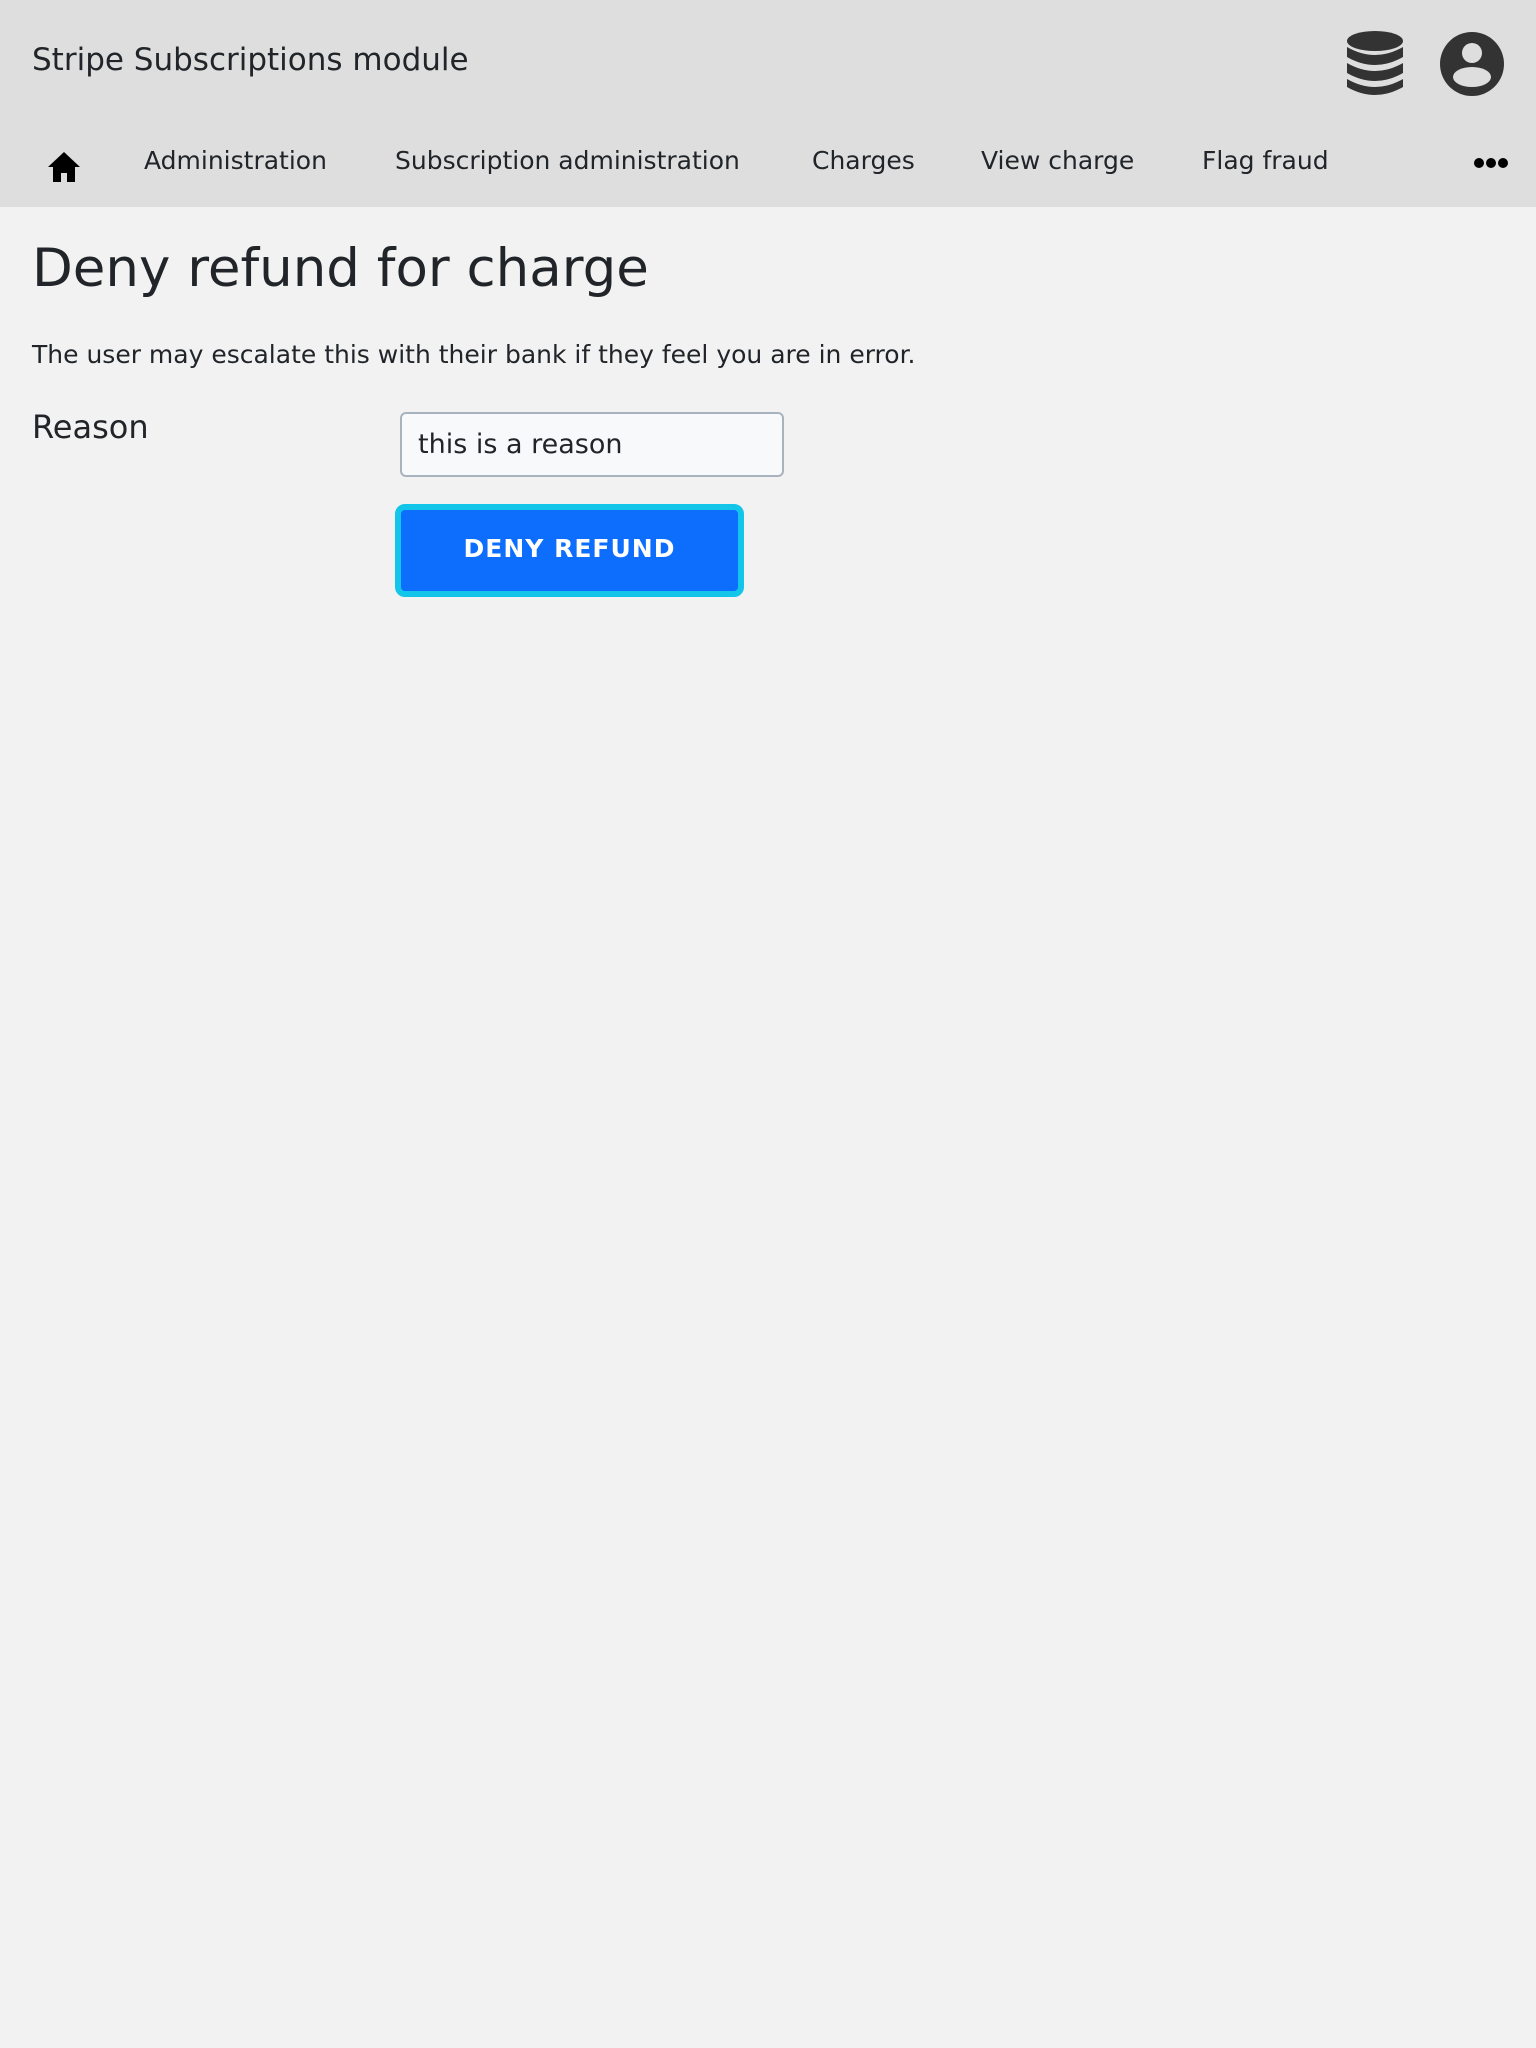 This screenshot has height=2048, width=1536. Describe the element at coordinates (1375, 64) in the screenshot. I see `database-icon` at that location.